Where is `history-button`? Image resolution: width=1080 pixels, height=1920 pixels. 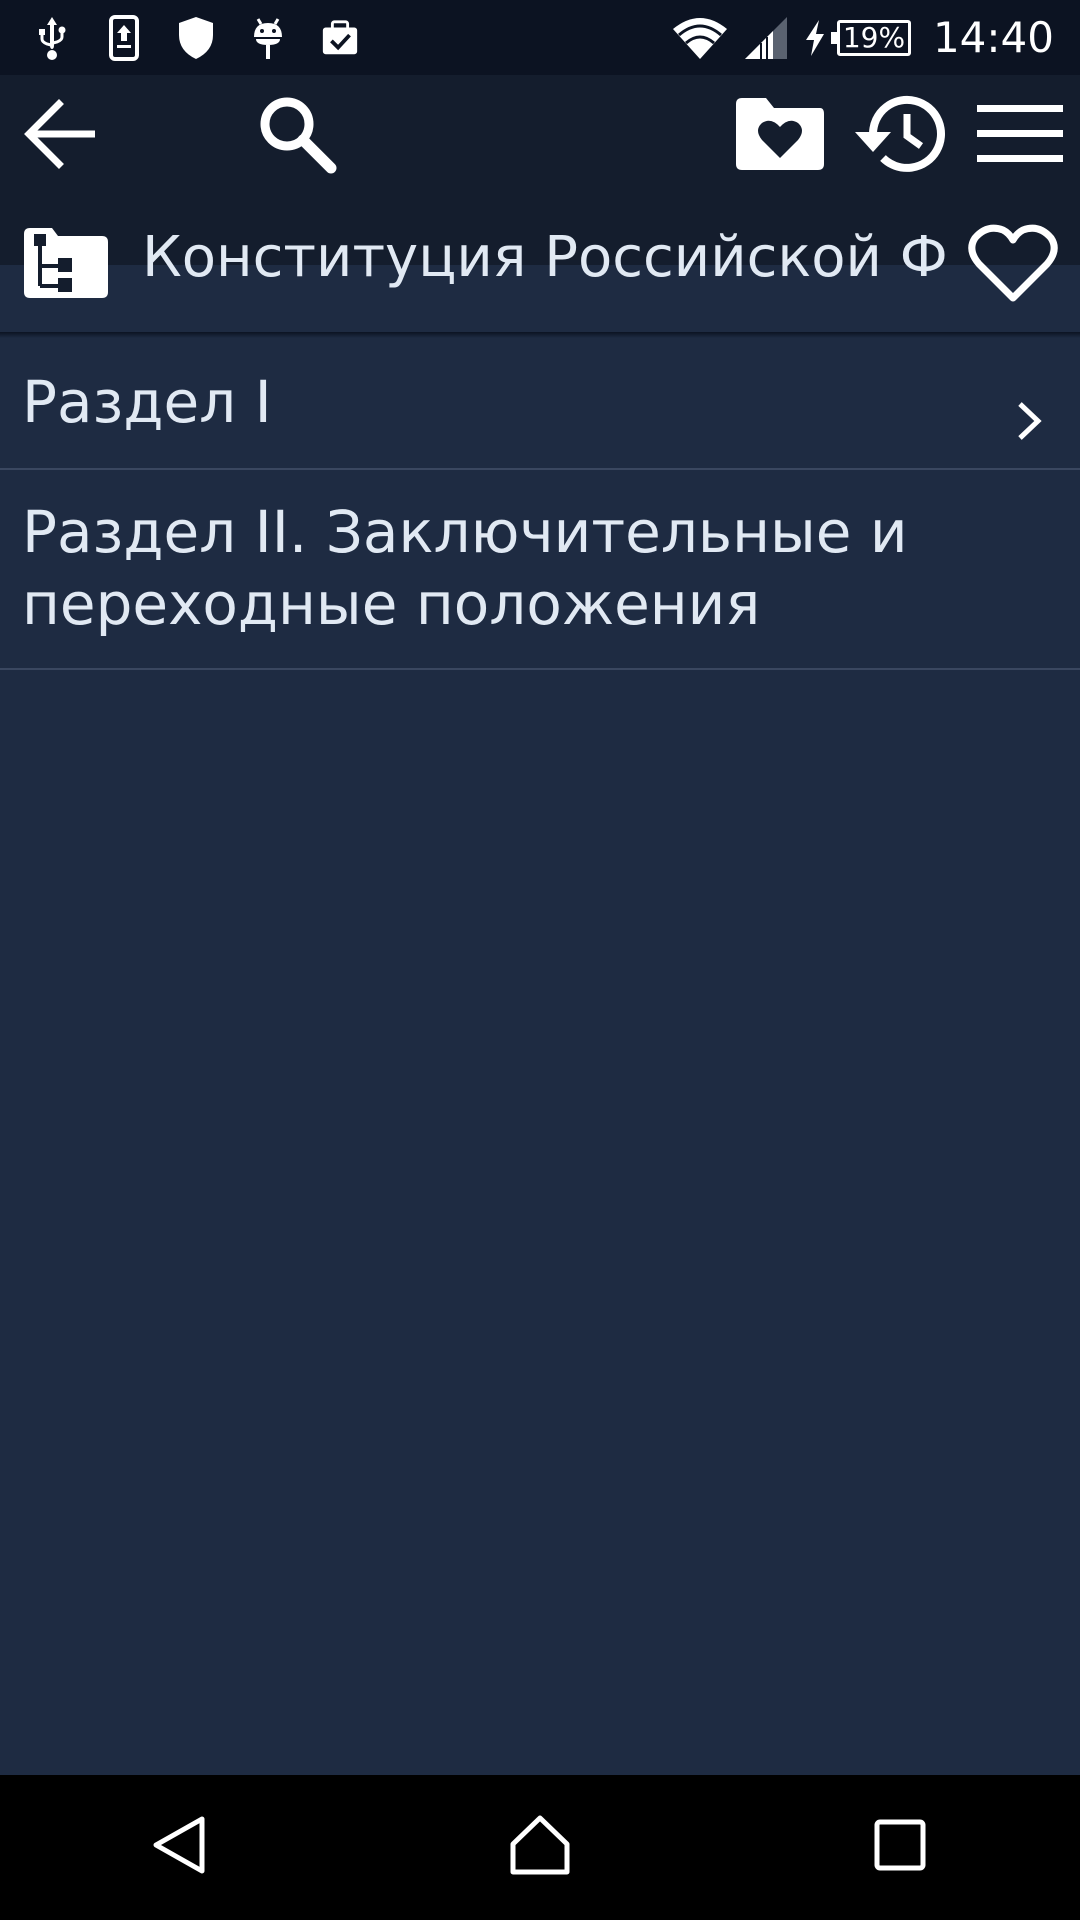 history-button is located at coordinates (899, 136).